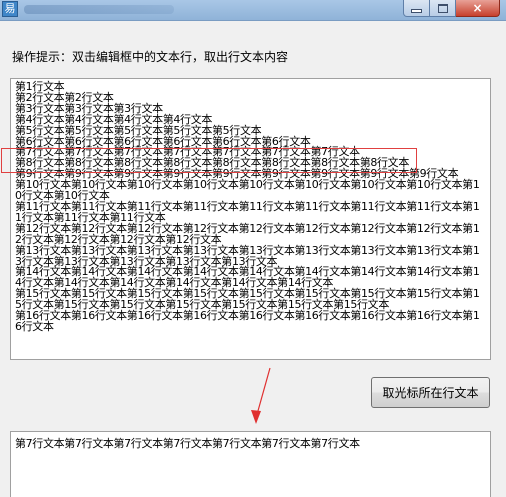  I want to click on app-icon: 易, so click(10, 9).